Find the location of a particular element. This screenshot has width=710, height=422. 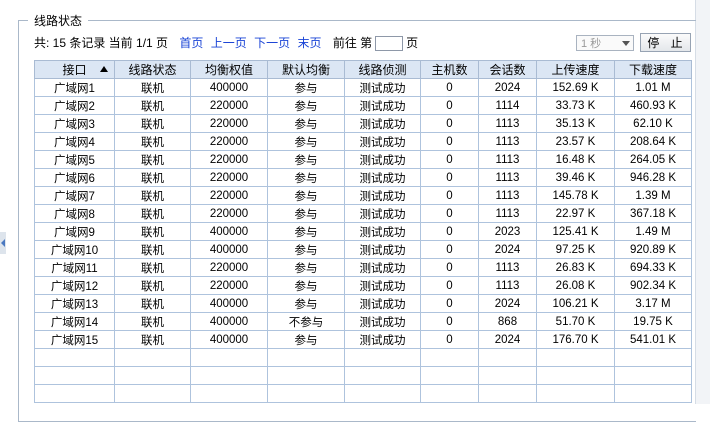

table-cell: 广域网3 is located at coordinates (74, 123).